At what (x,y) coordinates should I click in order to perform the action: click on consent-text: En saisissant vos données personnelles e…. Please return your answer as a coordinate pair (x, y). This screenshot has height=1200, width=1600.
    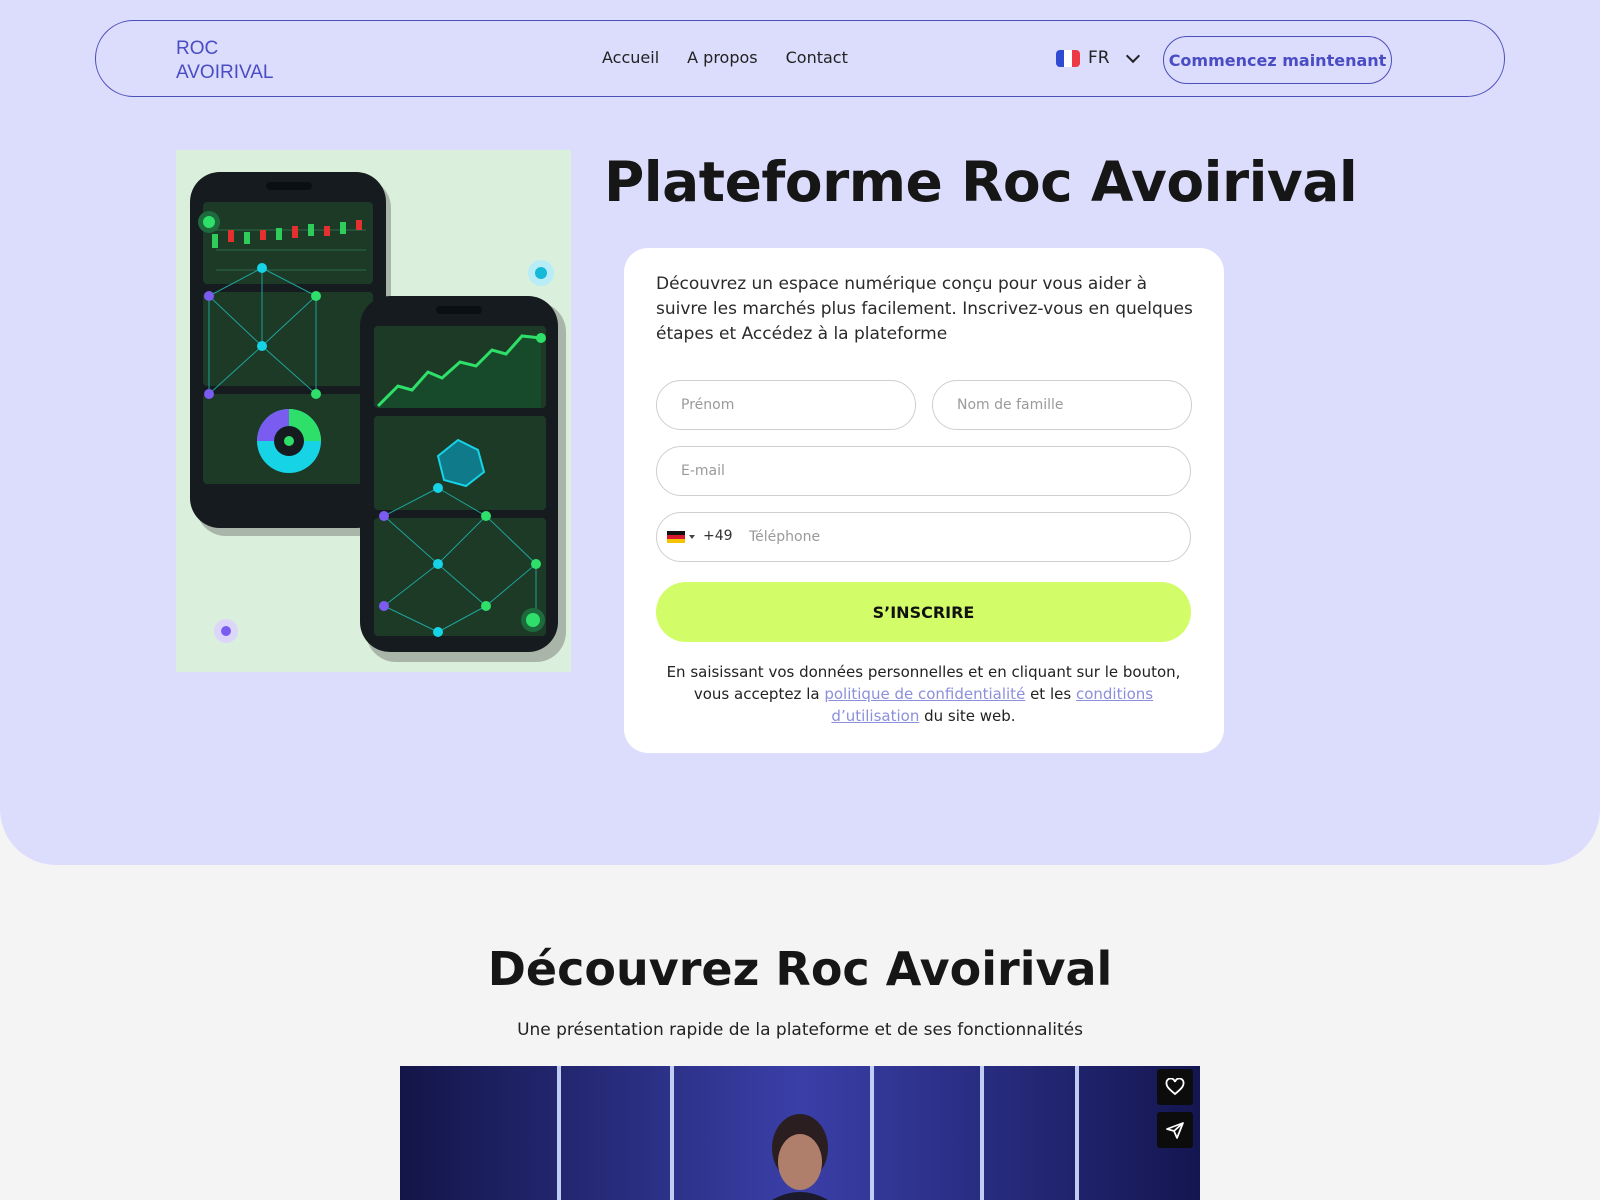
    Looking at the image, I should click on (923, 694).